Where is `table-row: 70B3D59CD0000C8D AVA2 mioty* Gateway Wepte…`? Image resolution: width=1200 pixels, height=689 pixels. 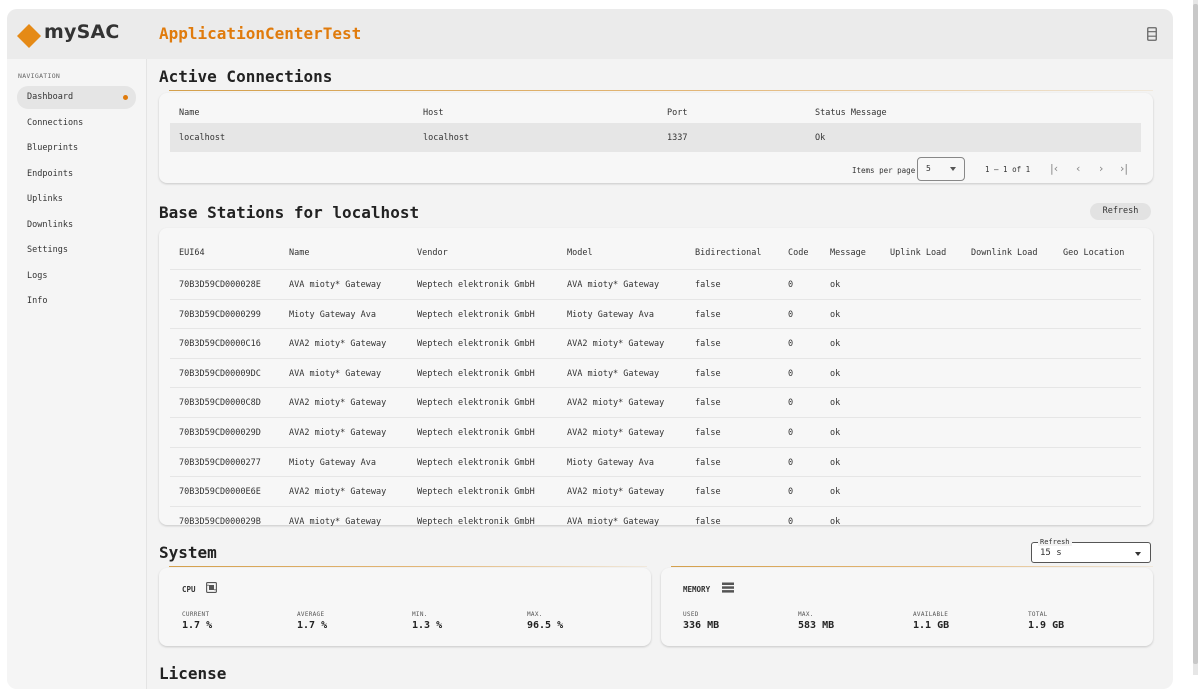
table-row: 70B3D59CD0000C8D AVA2 mioty* Gateway Wepte… is located at coordinates (655, 402).